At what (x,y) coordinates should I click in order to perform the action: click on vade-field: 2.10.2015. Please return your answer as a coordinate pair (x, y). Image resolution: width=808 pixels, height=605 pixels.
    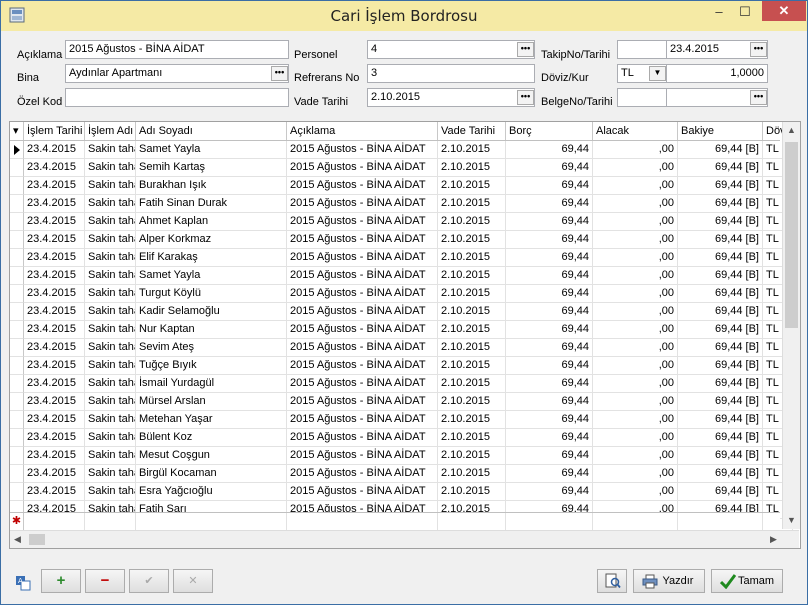
    Looking at the image, I should click on (451, 97).